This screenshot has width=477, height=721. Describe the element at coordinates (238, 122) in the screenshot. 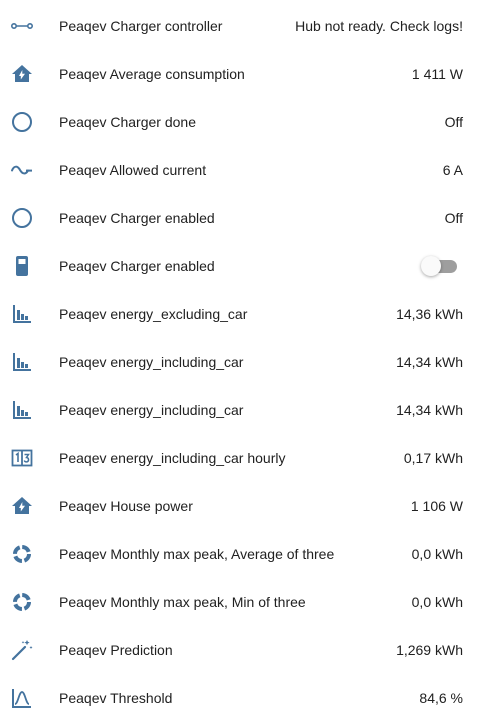

I see `entity-row-charger-done: Peaqev Charger done Off` at that location.